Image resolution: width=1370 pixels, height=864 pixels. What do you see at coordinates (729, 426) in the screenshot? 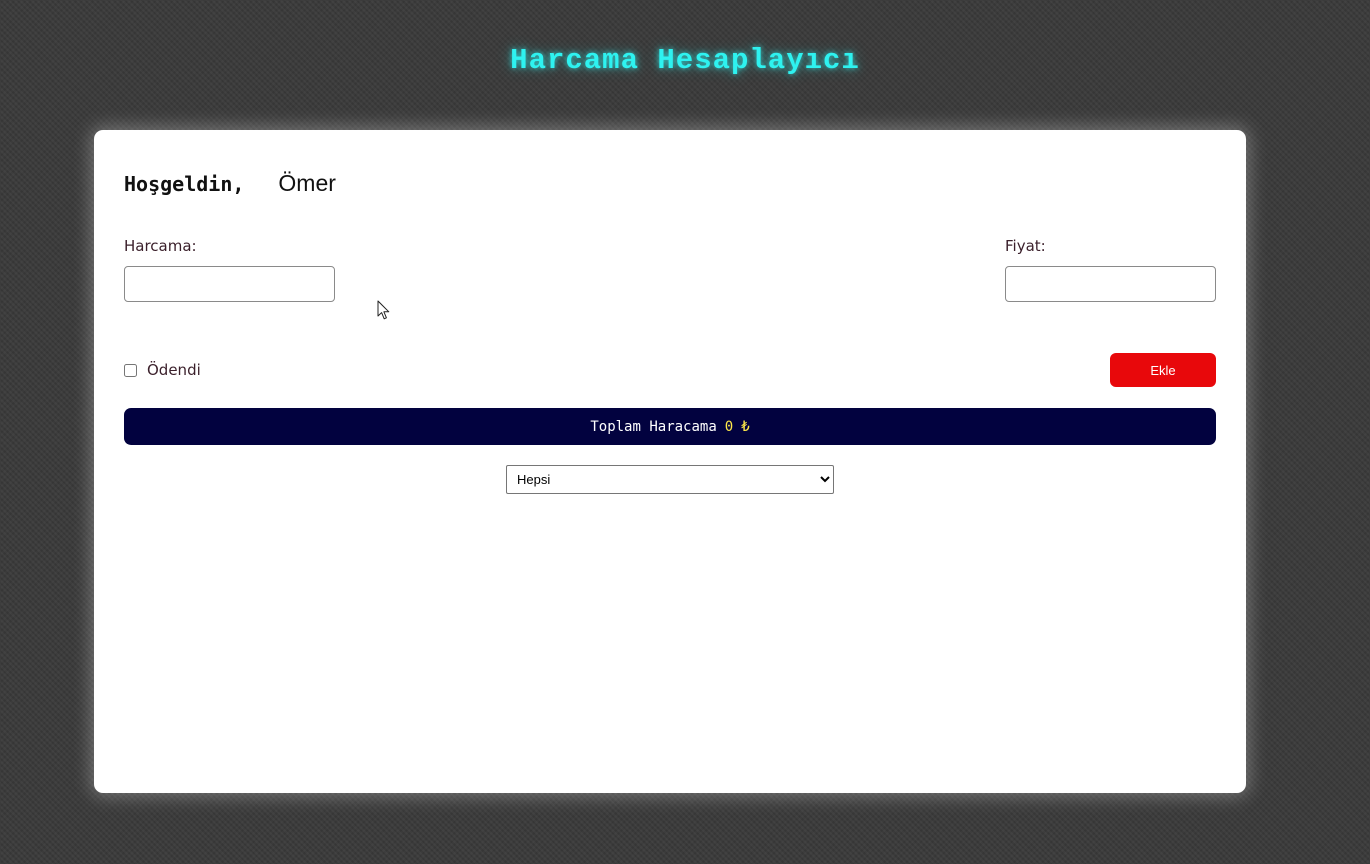
I see `total-amount: 0` at bounding box center [729, 426].